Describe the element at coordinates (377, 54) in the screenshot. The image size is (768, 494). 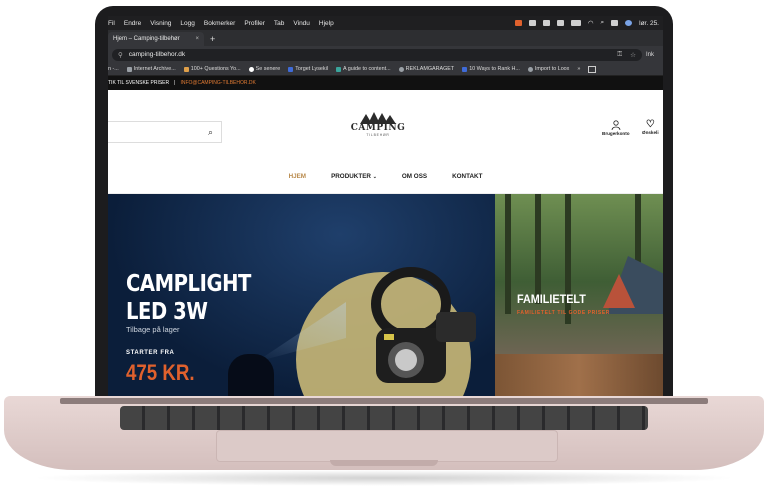
I see `address-bar: ⚲ camping-tilbehor.dk ⚿ ☆` at that location.